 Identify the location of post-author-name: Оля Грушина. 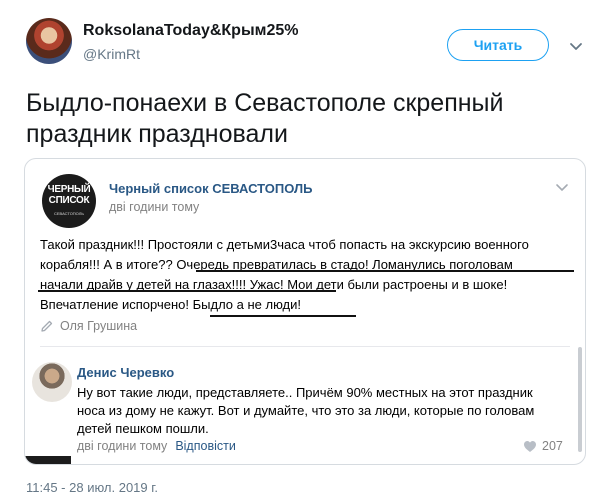
(99, 326).